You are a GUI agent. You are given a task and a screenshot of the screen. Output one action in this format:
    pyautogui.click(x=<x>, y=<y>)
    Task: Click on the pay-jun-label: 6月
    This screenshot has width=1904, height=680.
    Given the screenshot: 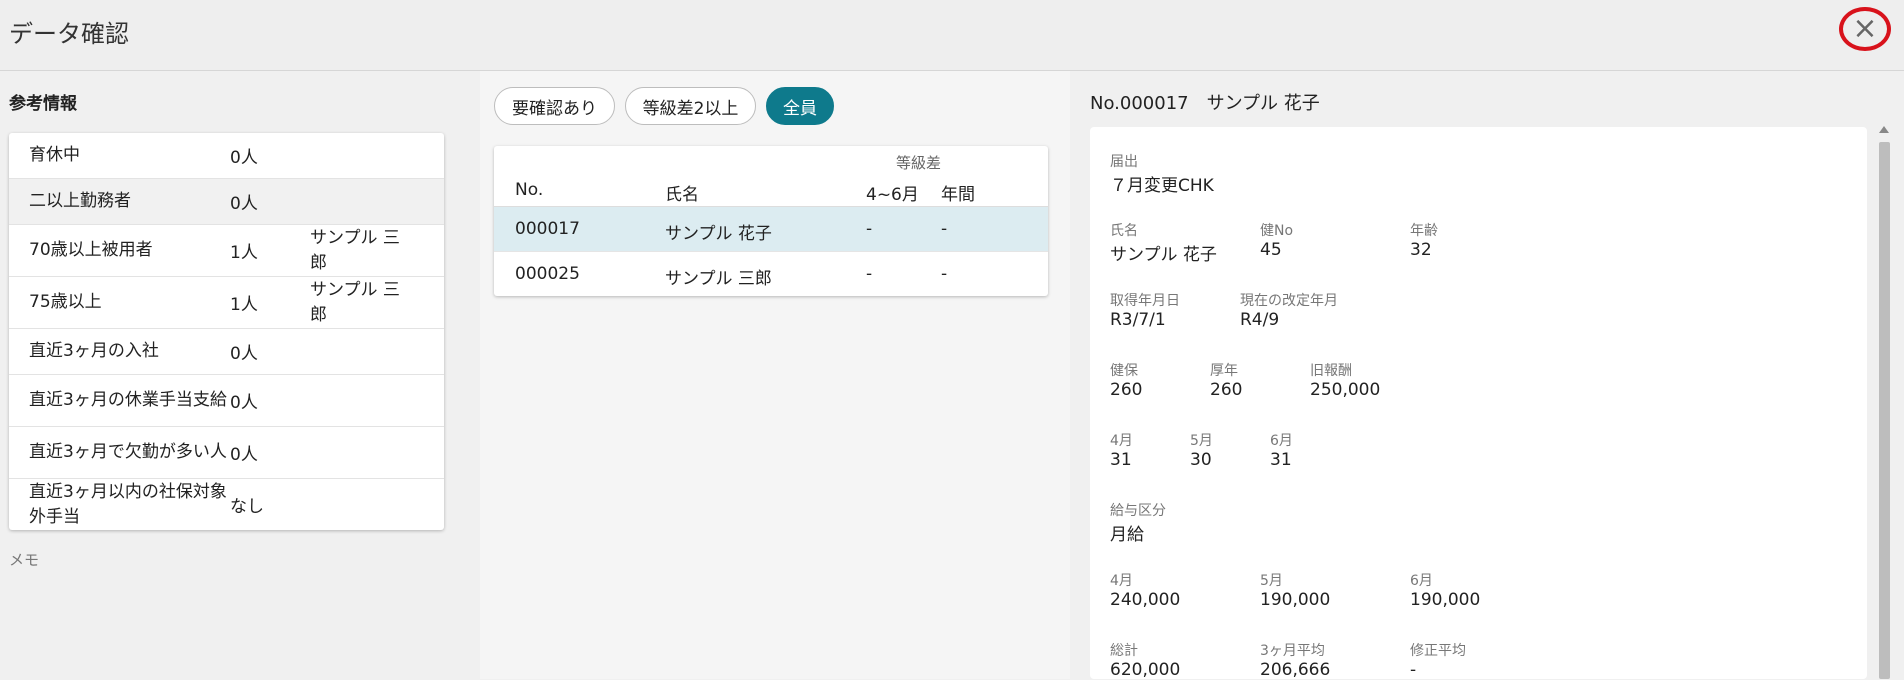 What is the action you would take?
    pyautogui.click(x=1421, y=581)
    